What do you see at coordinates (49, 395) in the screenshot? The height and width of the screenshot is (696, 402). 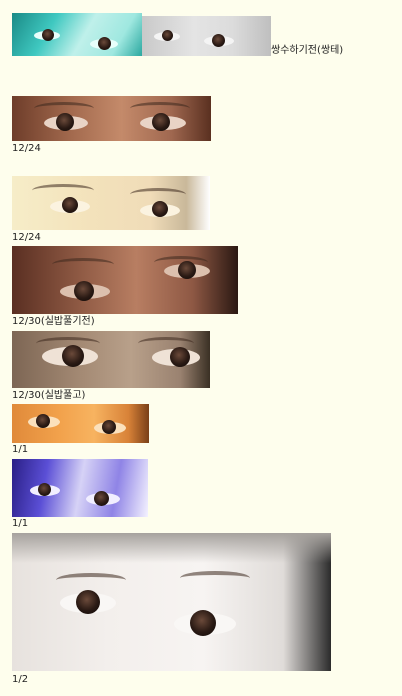 I see `caption-date: 12/30(실밥풀고)` at bounding box center [49, 395].